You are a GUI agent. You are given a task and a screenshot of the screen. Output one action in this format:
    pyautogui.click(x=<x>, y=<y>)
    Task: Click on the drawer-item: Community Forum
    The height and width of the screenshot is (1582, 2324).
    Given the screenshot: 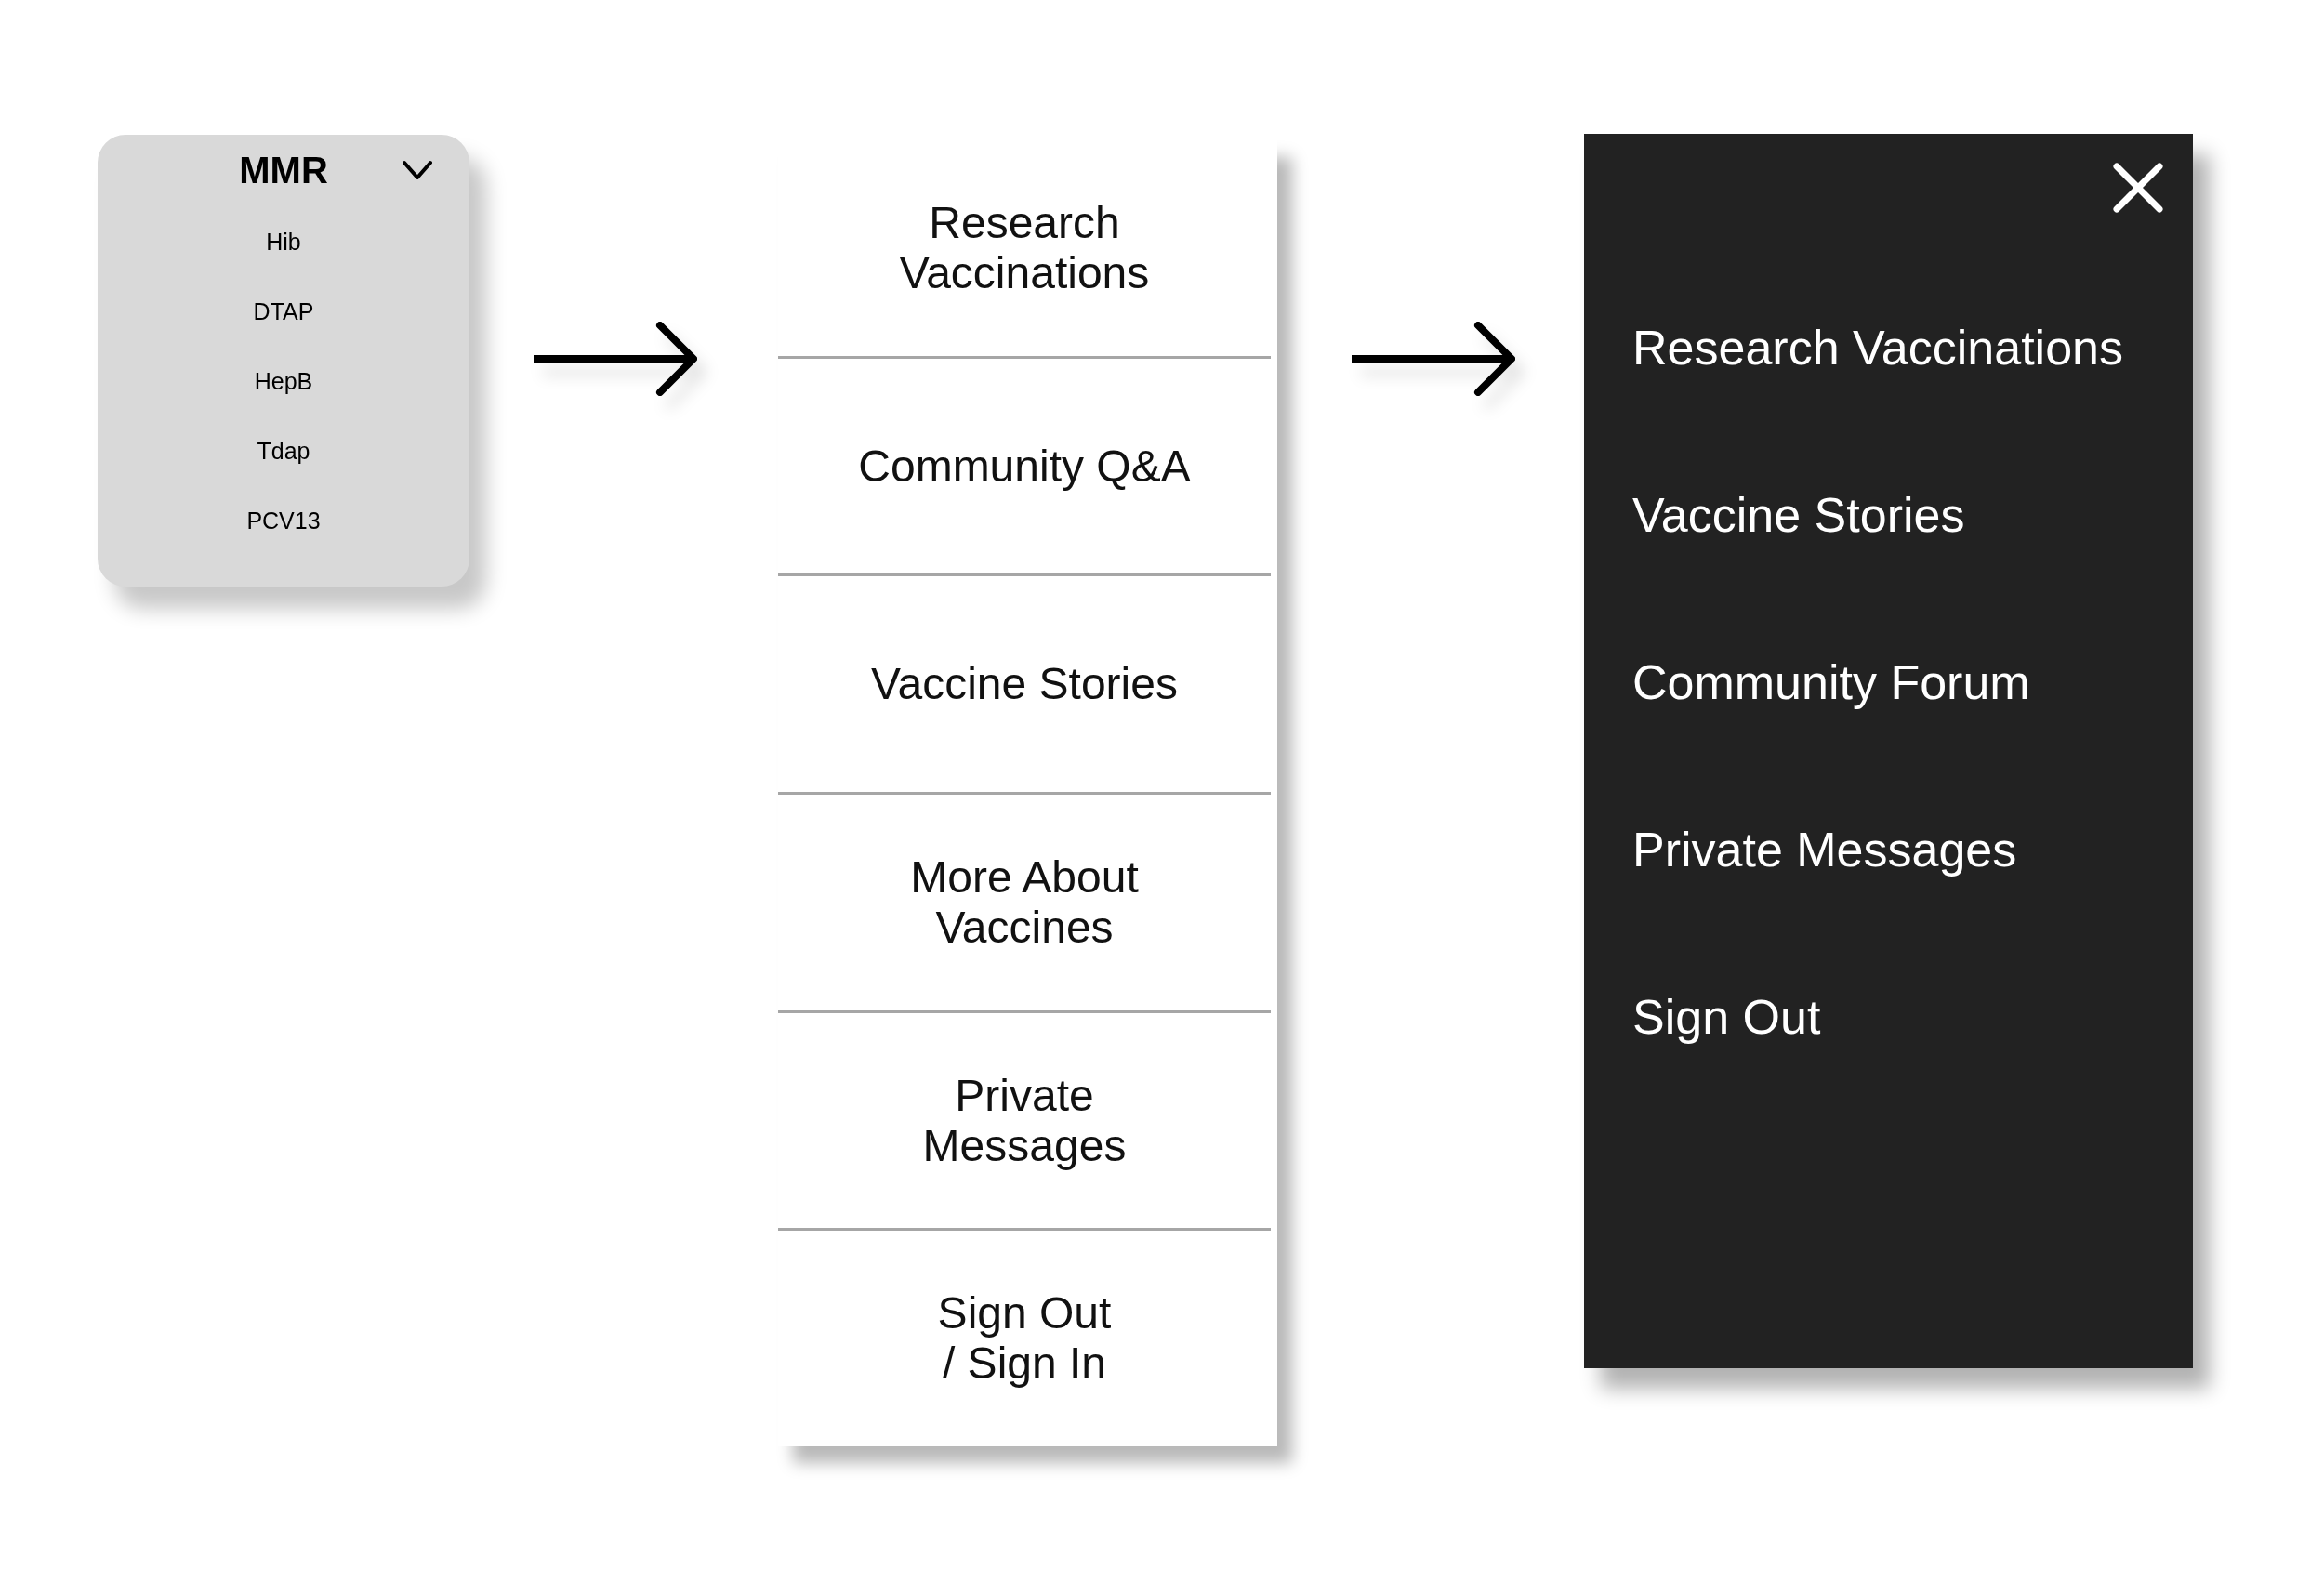 What is the action you would take?
    pyautogui.click(x=1831, y=682)
    